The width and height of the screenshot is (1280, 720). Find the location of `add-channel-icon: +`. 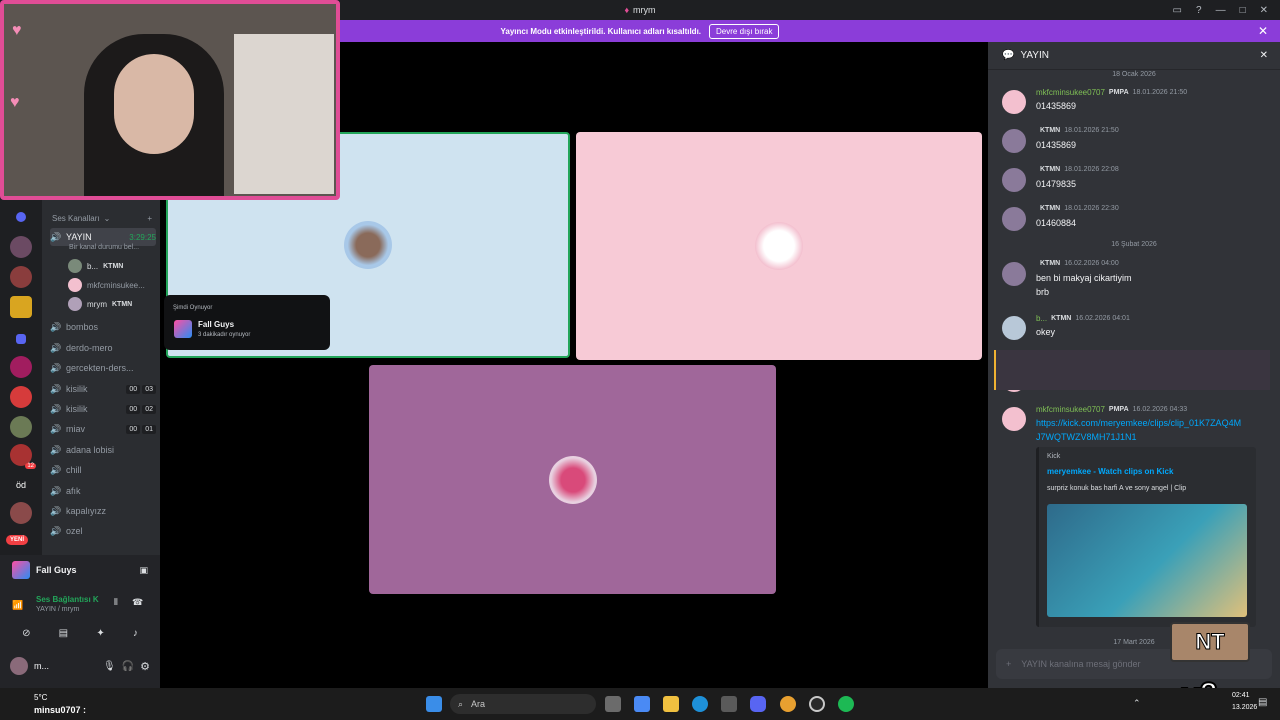

add-channel-icon: + is located at coordinates (149, 218).